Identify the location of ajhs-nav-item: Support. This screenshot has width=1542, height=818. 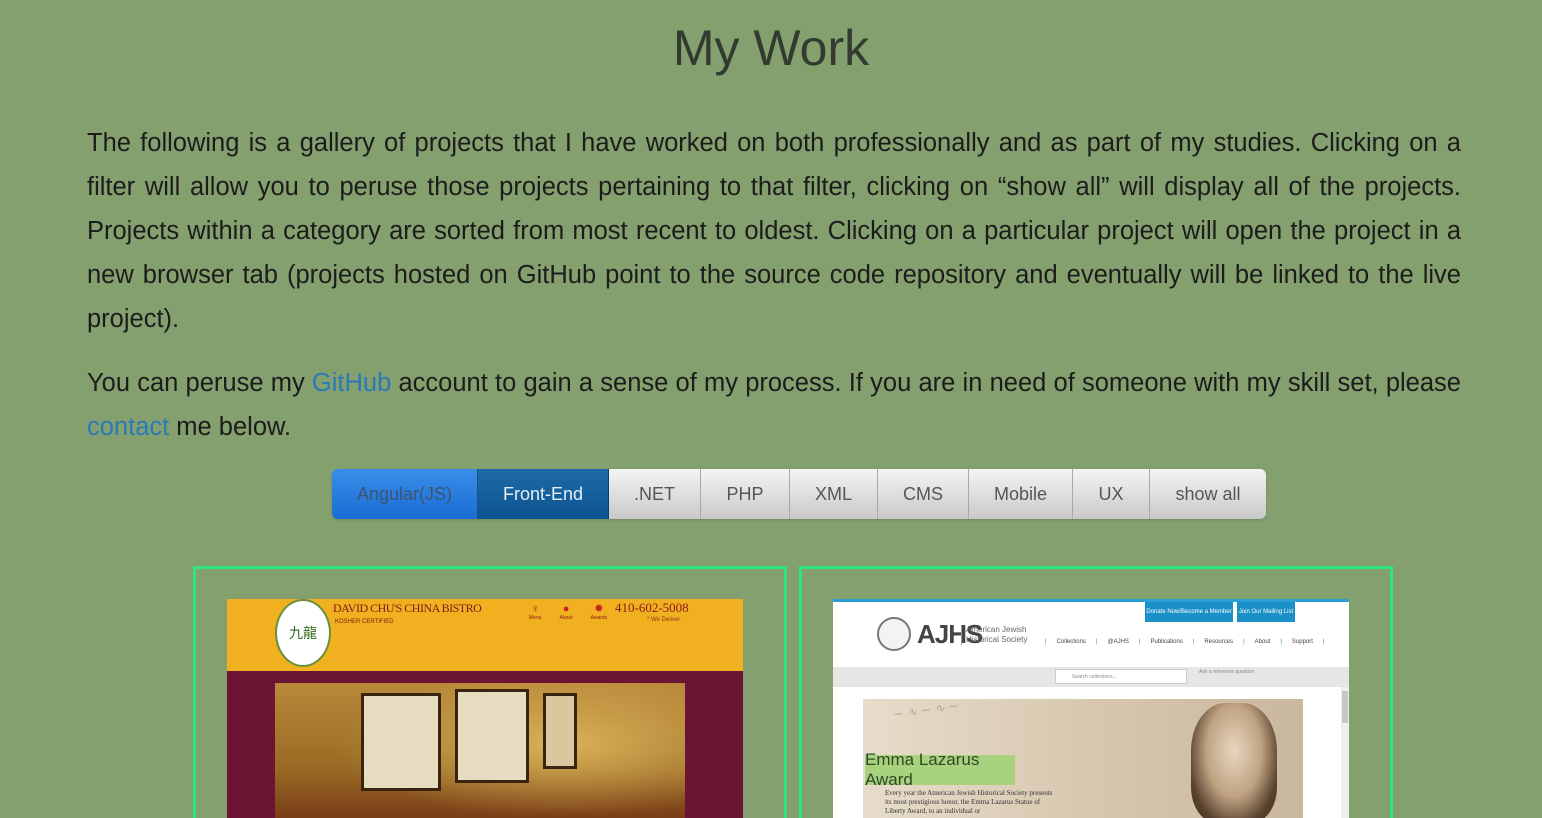
(1302, 642).